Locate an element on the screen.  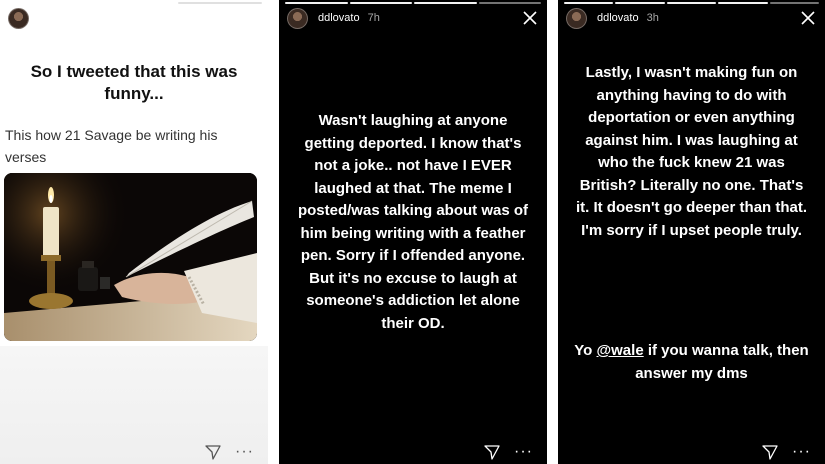
story-header: ddlovato 7h is located at coordinates (413, 18).